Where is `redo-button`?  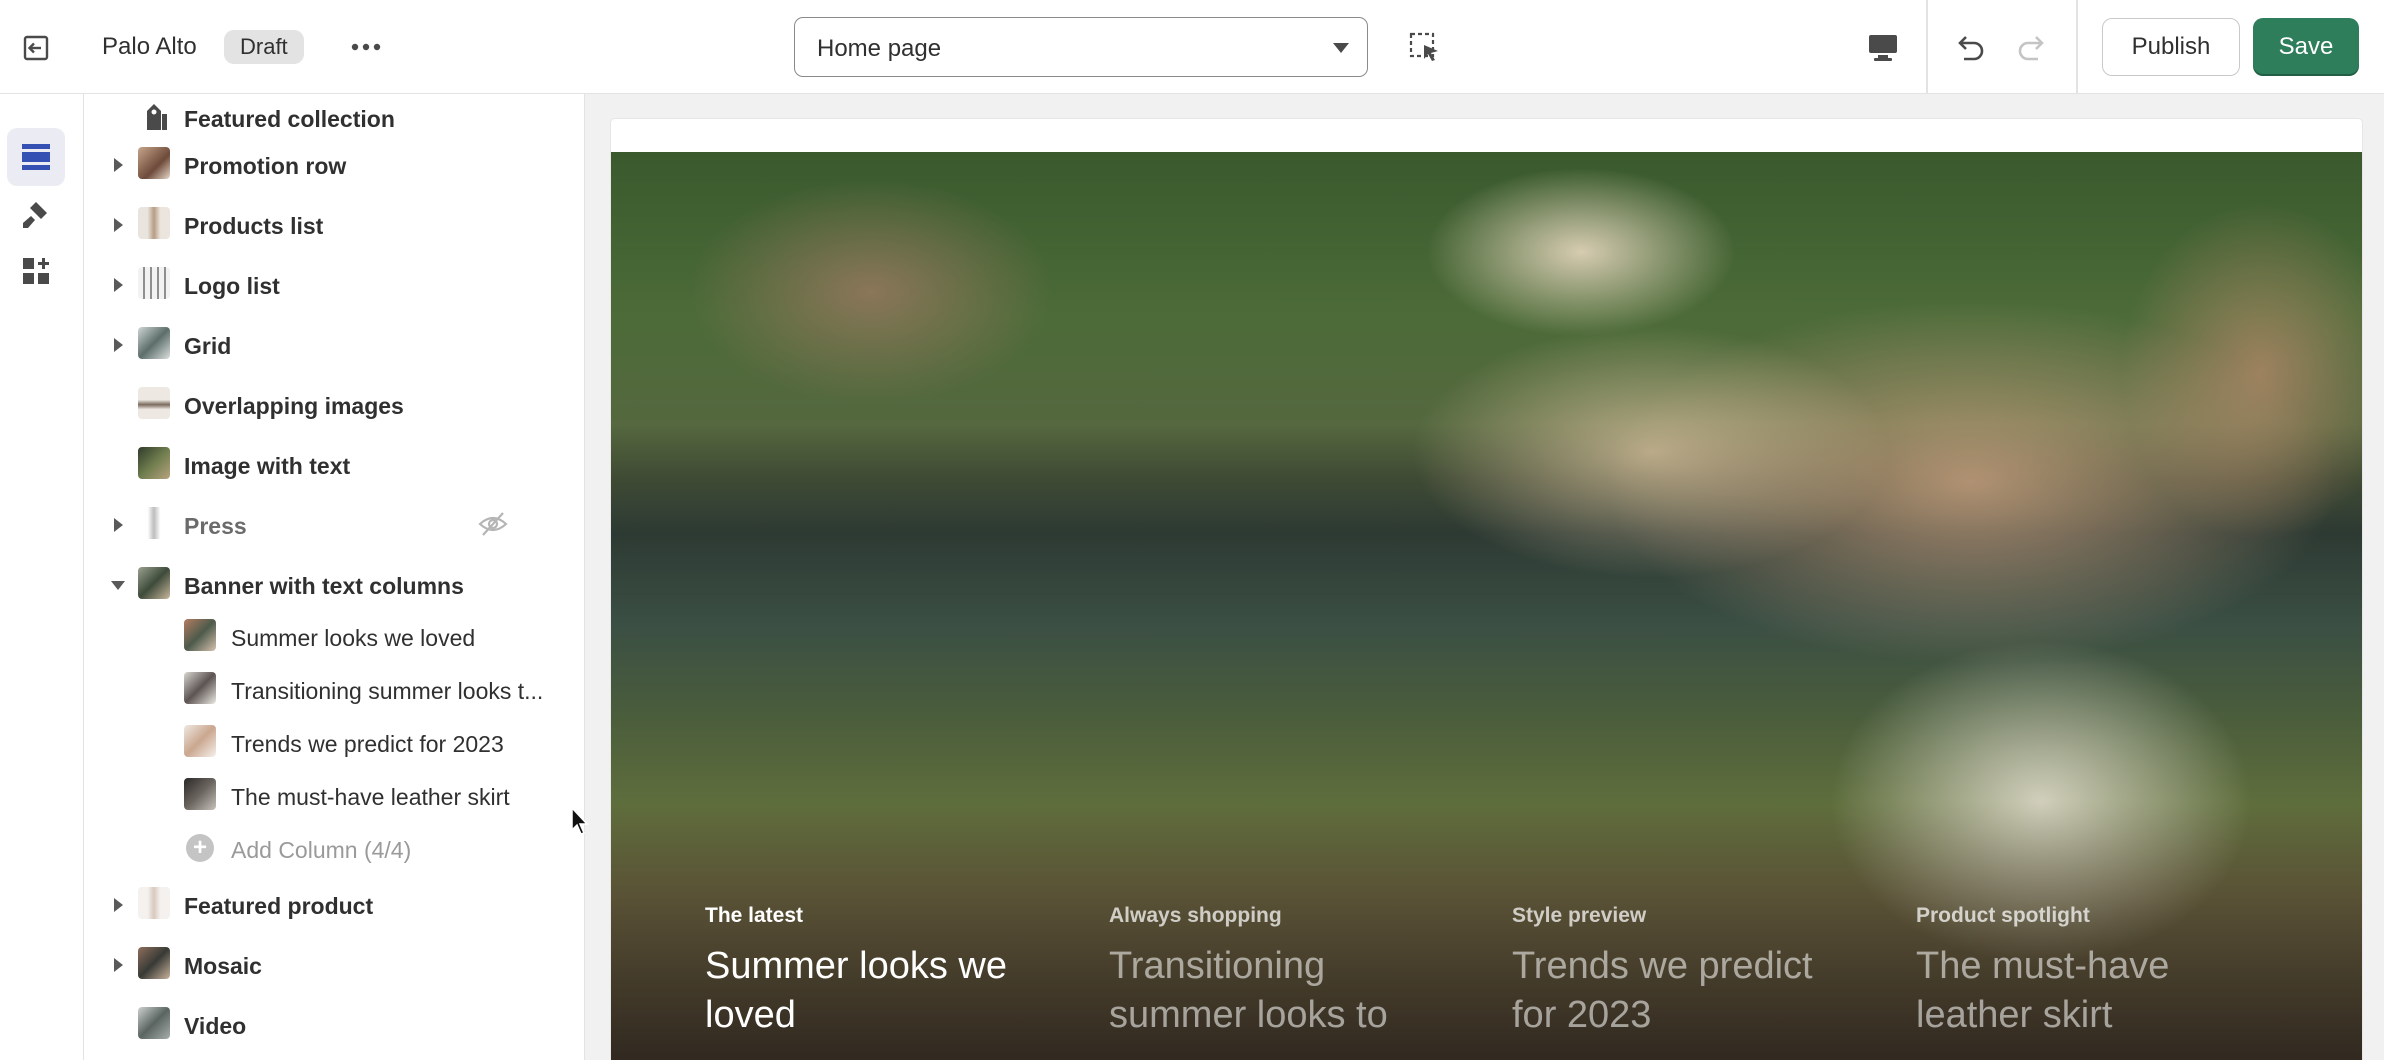 redo-button is located at coordinates (2032, 48).